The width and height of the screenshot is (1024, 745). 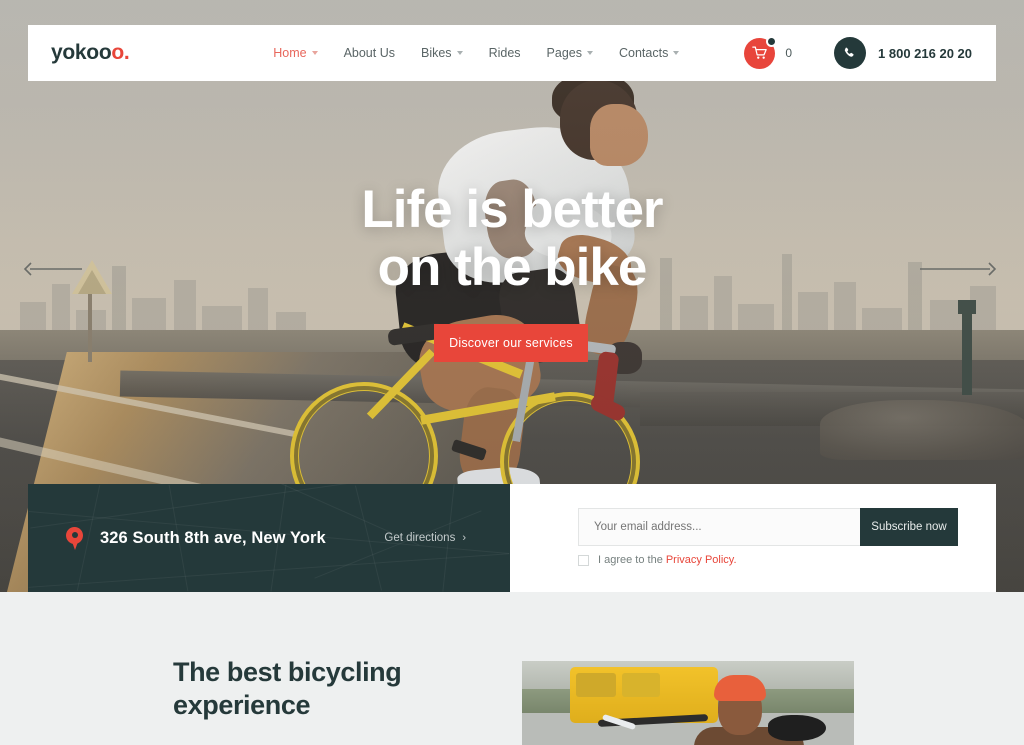 I want to click on section-title: The best bicycling experience, so click(x=287, y=688).